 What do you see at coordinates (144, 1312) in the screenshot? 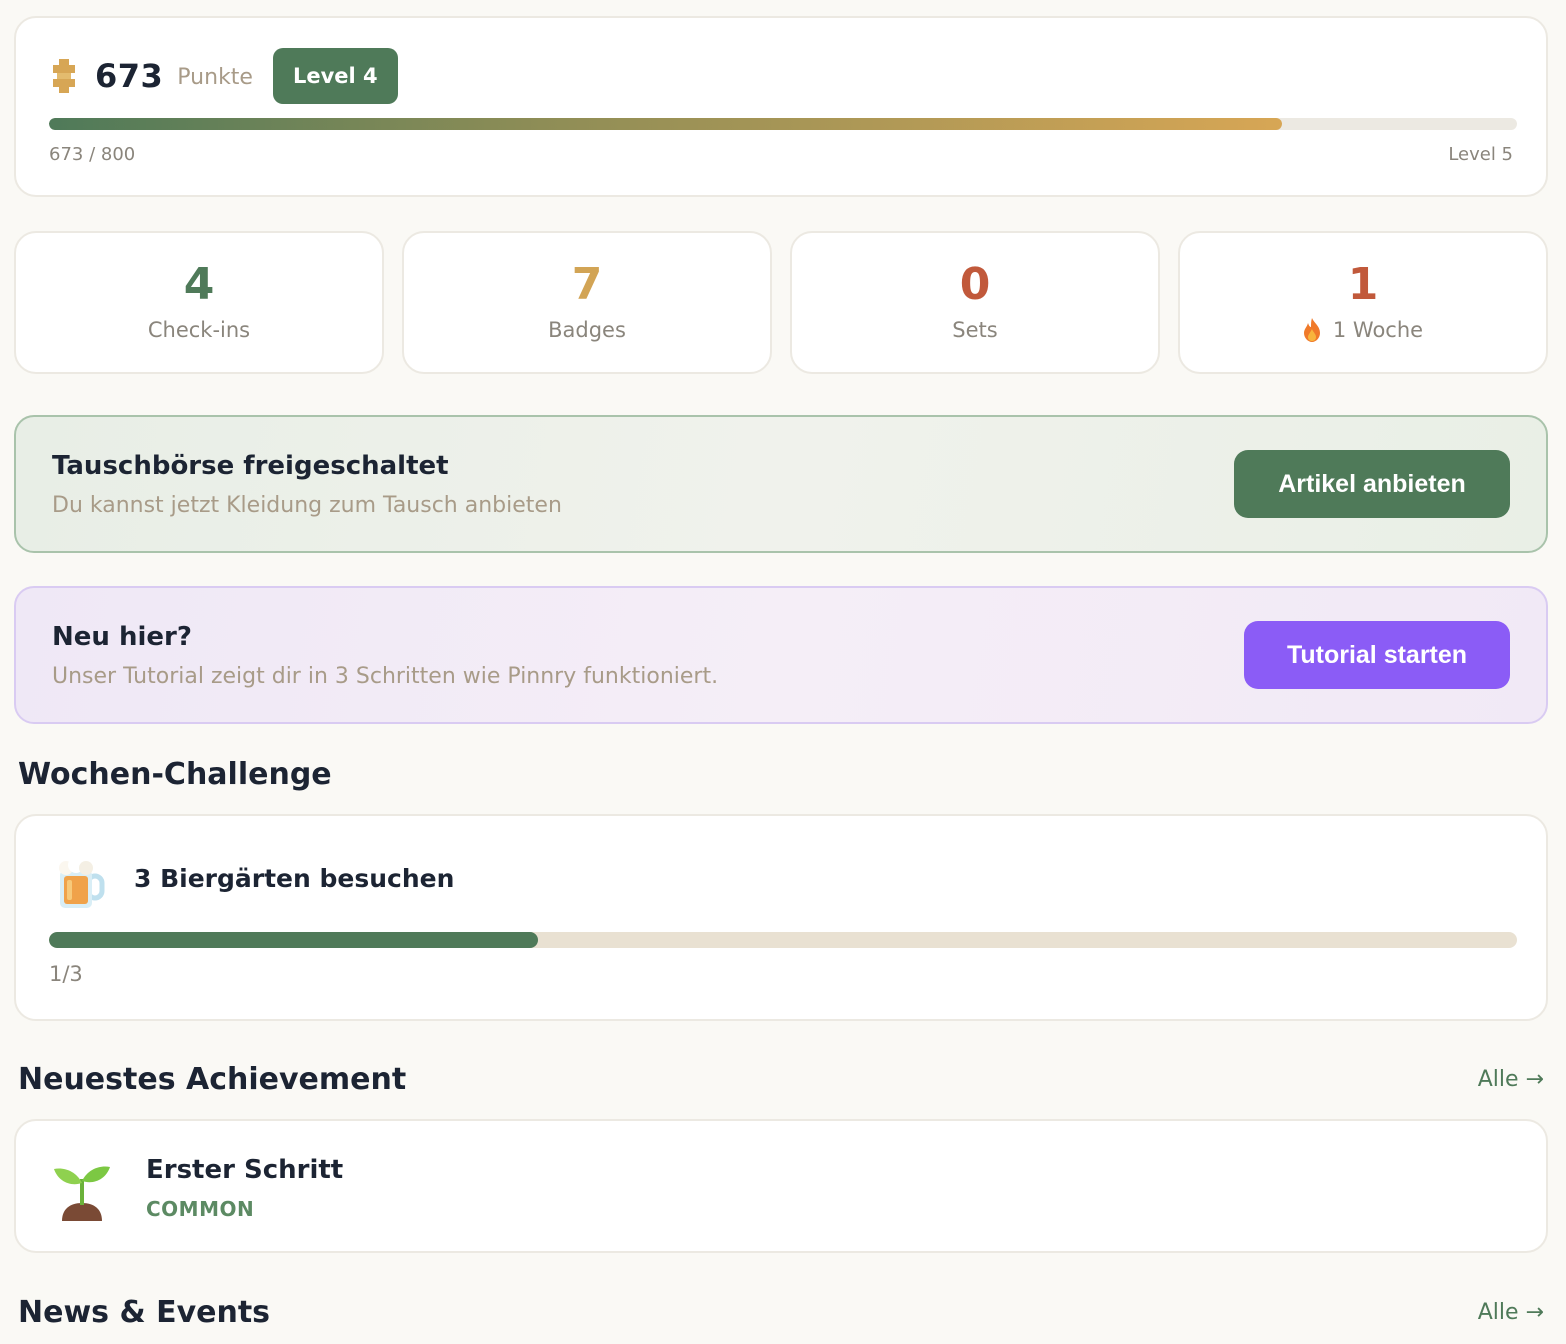
I see `news-section-title: News & Events` at bounding box center [144, 1312].